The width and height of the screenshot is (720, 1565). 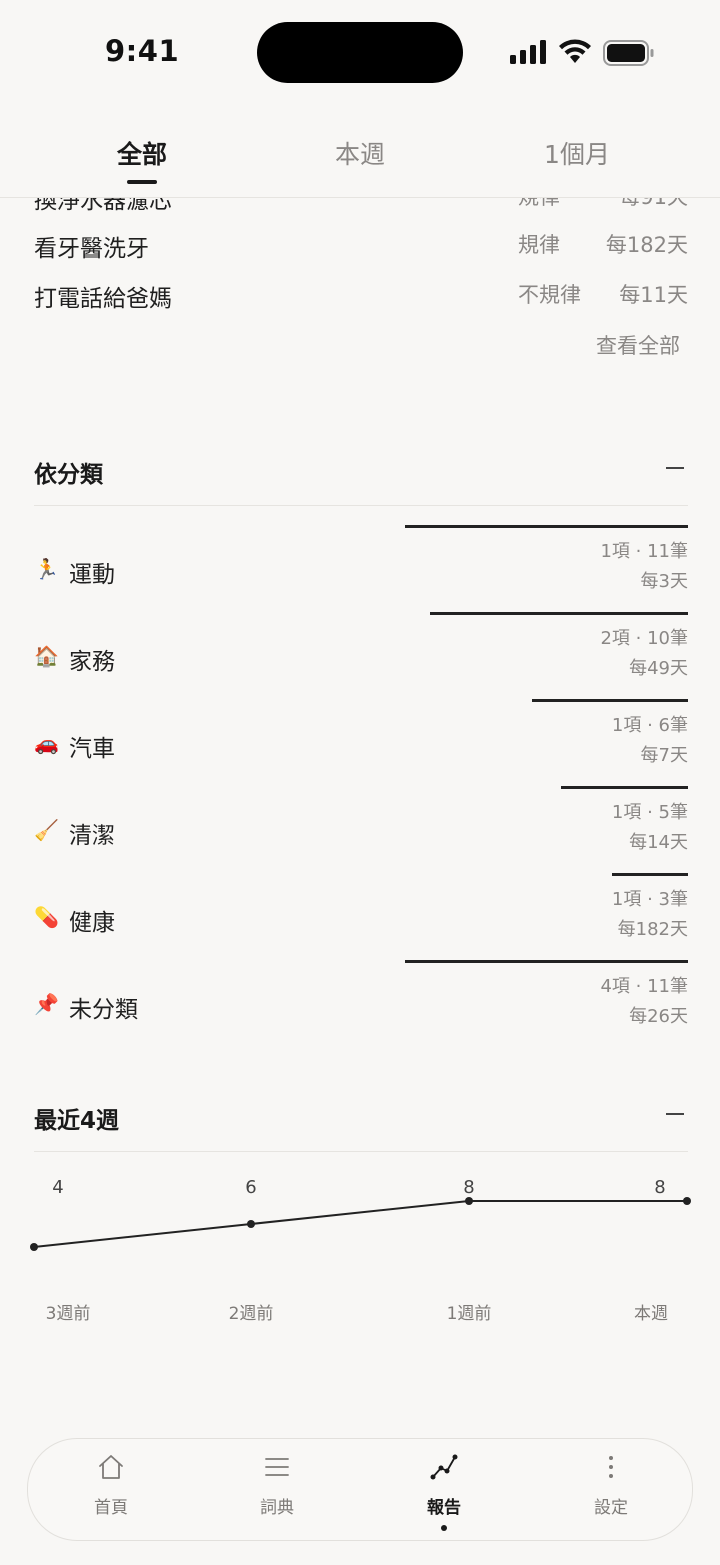 I want to click on battery-icon, so click(x=628, y=53).